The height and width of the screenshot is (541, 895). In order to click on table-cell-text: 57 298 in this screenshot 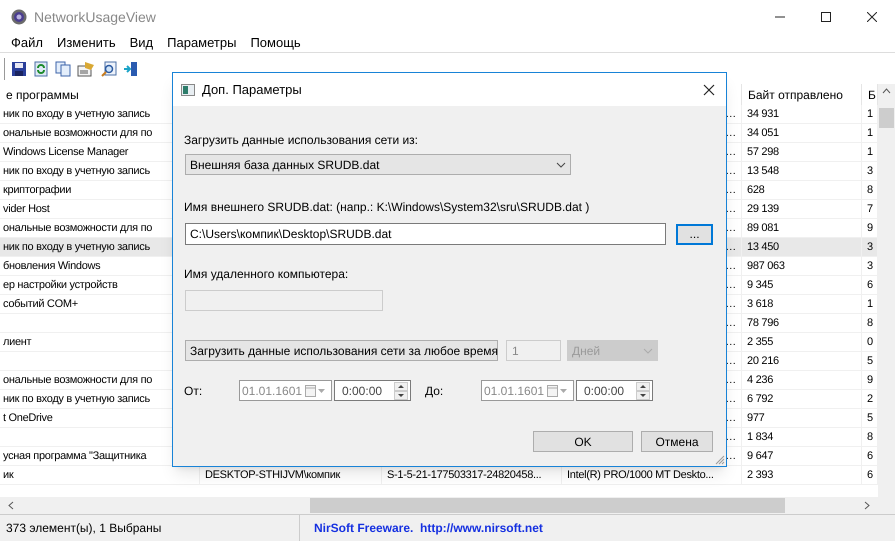, I will do `click(763, 152)`.